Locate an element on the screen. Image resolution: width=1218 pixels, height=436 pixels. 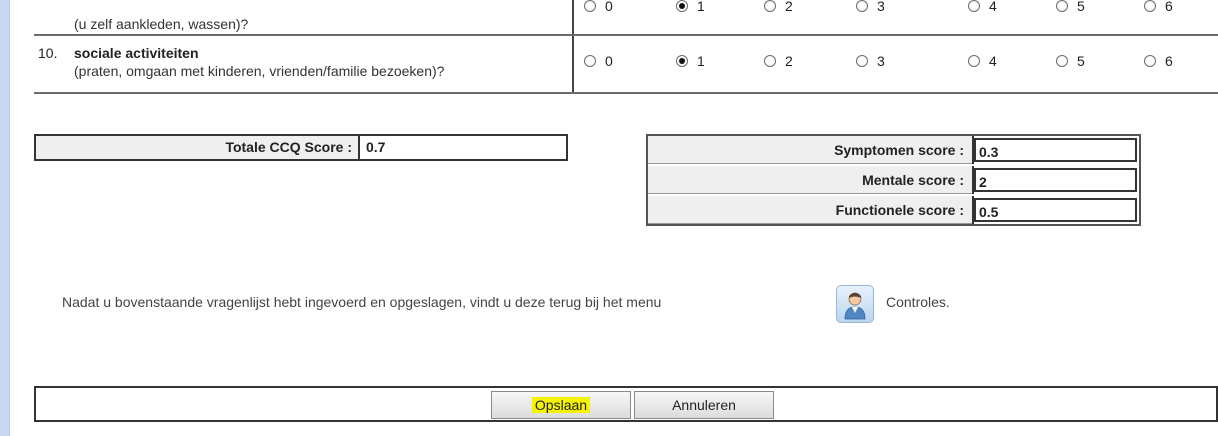
question-text-cell: (u zelf aankleden, wassen)? is located at coordinates (304, 17).